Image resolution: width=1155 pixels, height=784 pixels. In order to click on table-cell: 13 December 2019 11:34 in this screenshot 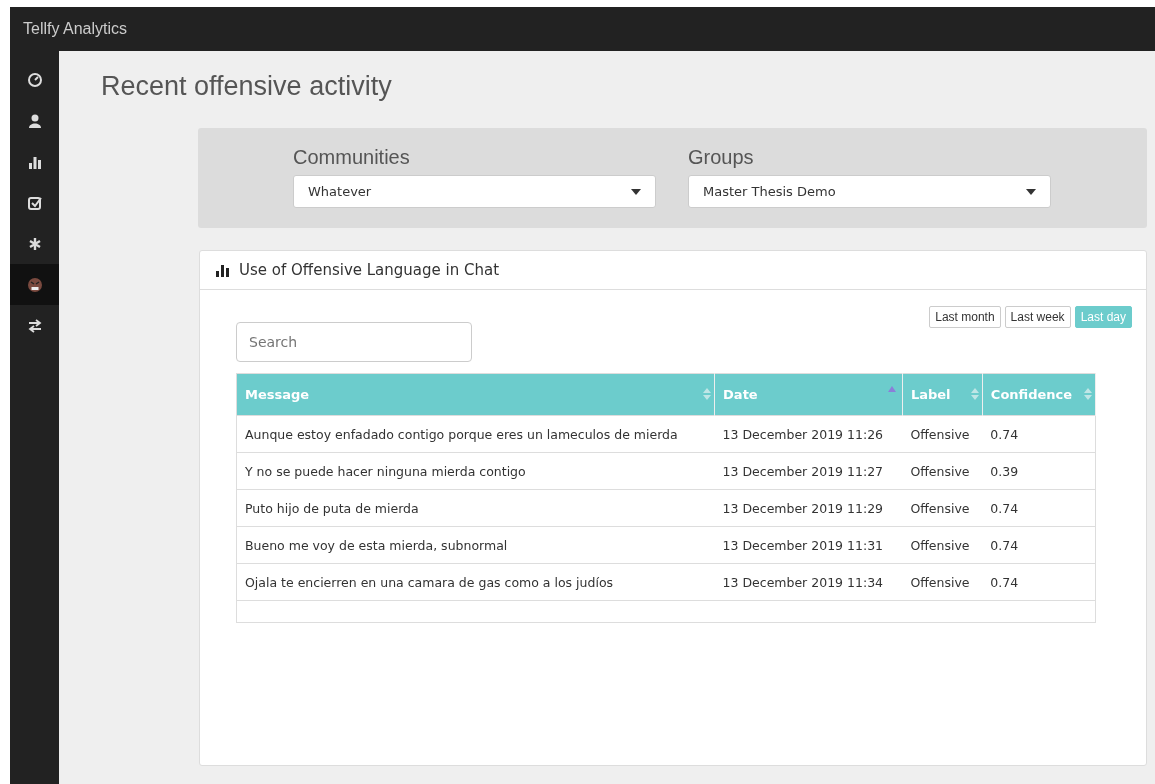, I will do `click(803, 582)`.